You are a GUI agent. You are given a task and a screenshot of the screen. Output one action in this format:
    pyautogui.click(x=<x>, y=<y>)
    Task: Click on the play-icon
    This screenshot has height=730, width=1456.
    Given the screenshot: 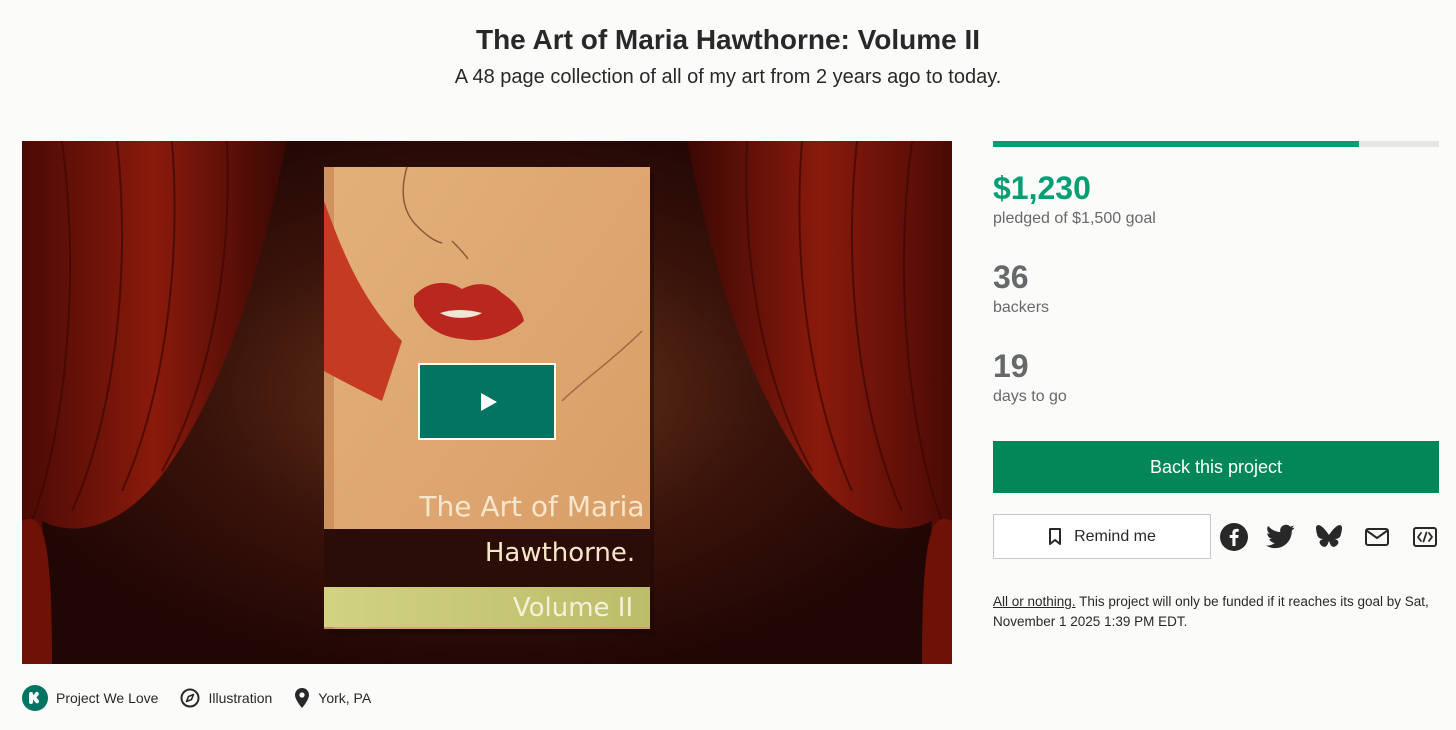 What is the action you would take?
    pyautogui.click(x=489, y=401)
    